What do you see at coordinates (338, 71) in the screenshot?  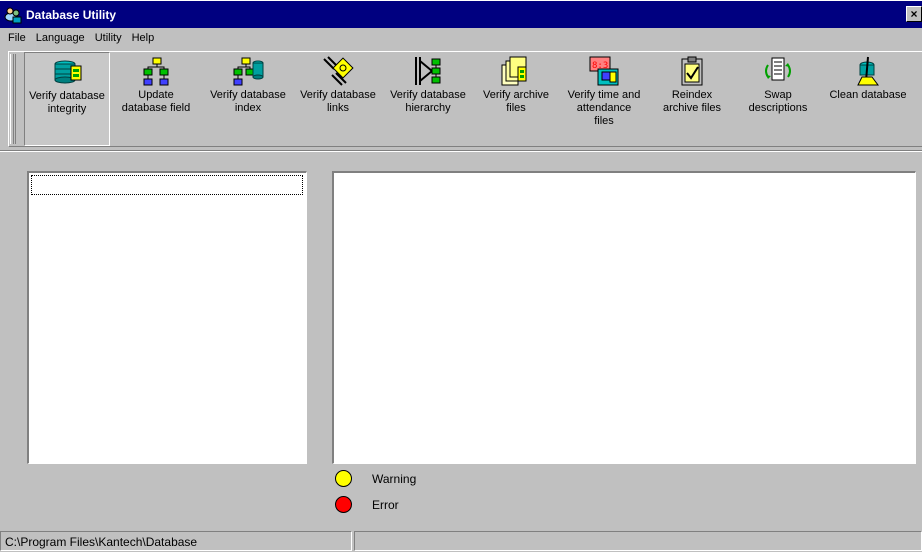 I see `chain-links-icon` at bounding box center [338, 71].